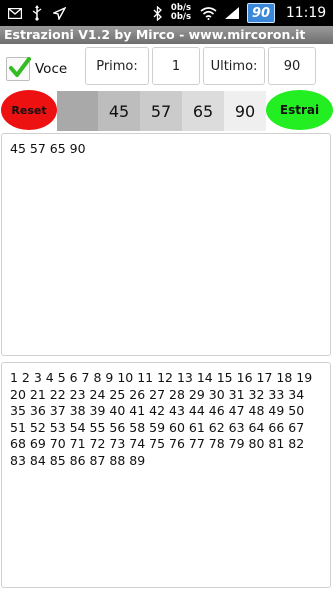  I want to click on battery-level: 90, so click(261, 13).